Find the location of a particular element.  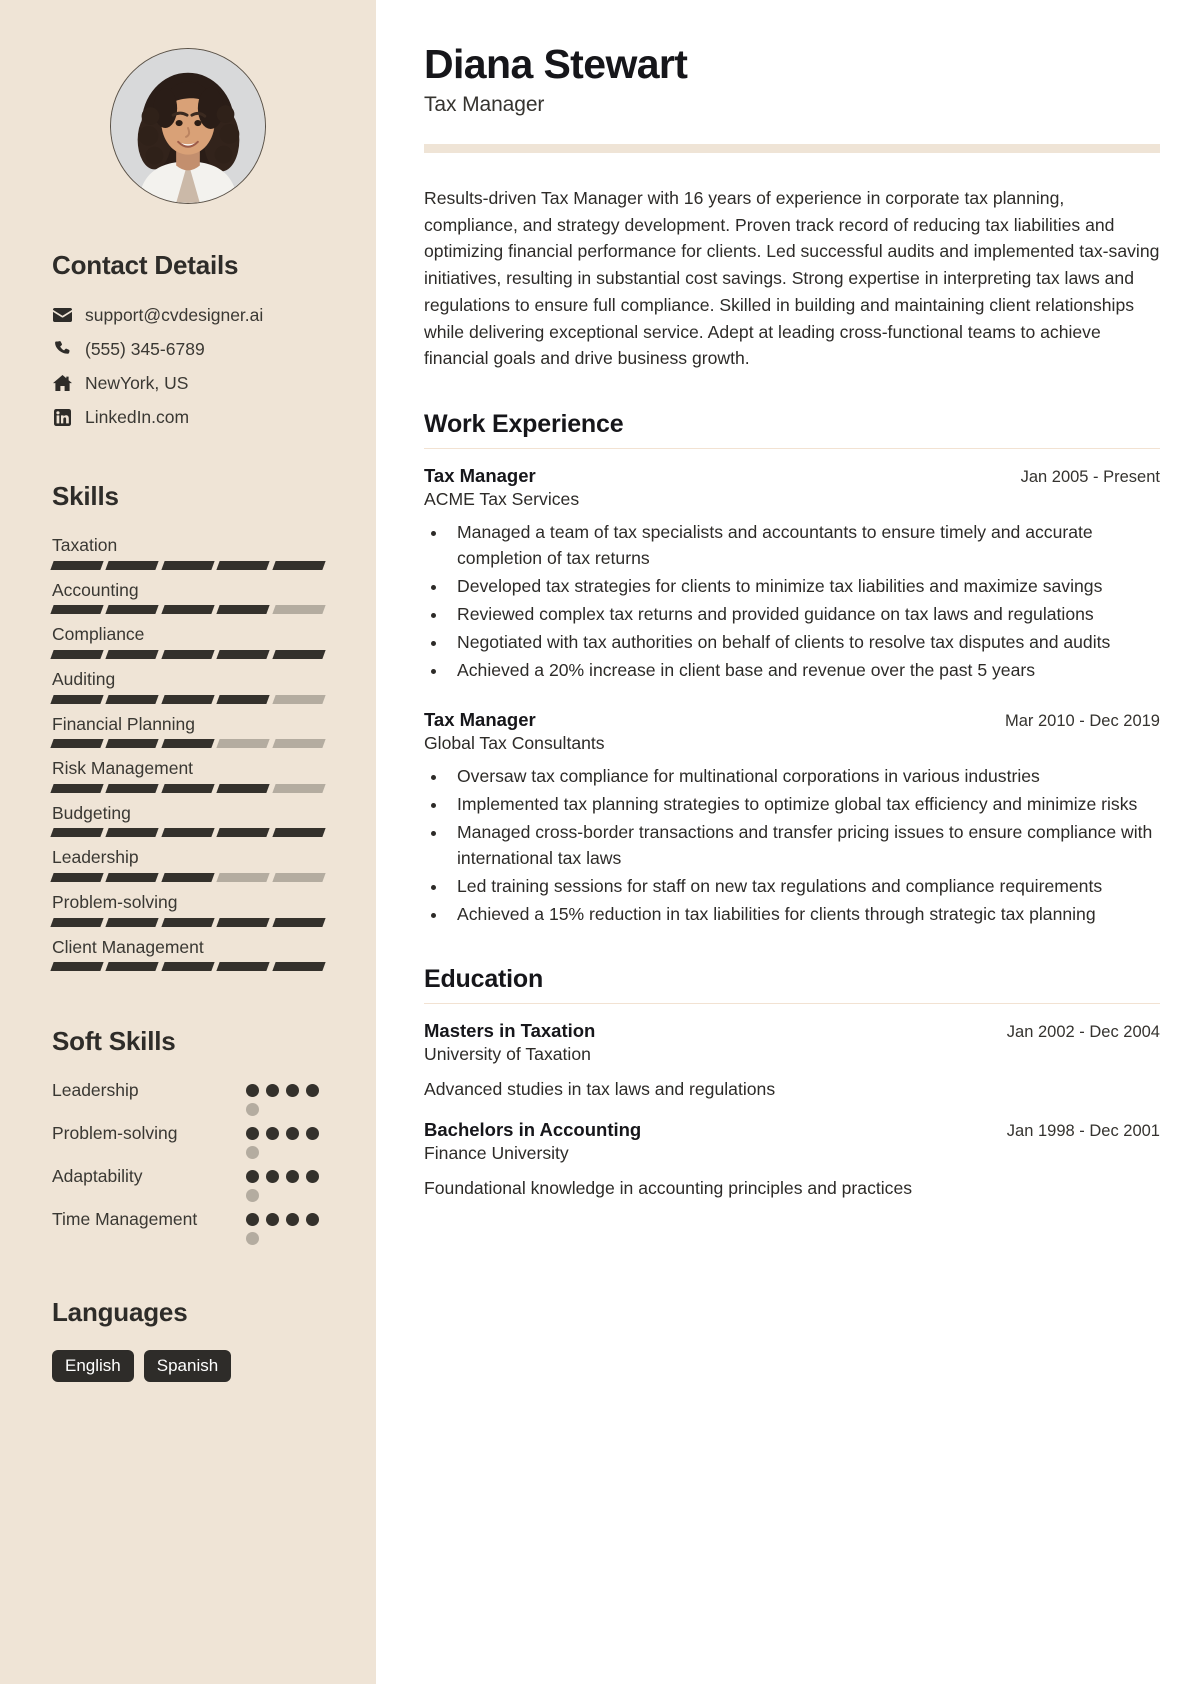

employer-name: Global Tax Consultants is located at coordinates (514, 743).